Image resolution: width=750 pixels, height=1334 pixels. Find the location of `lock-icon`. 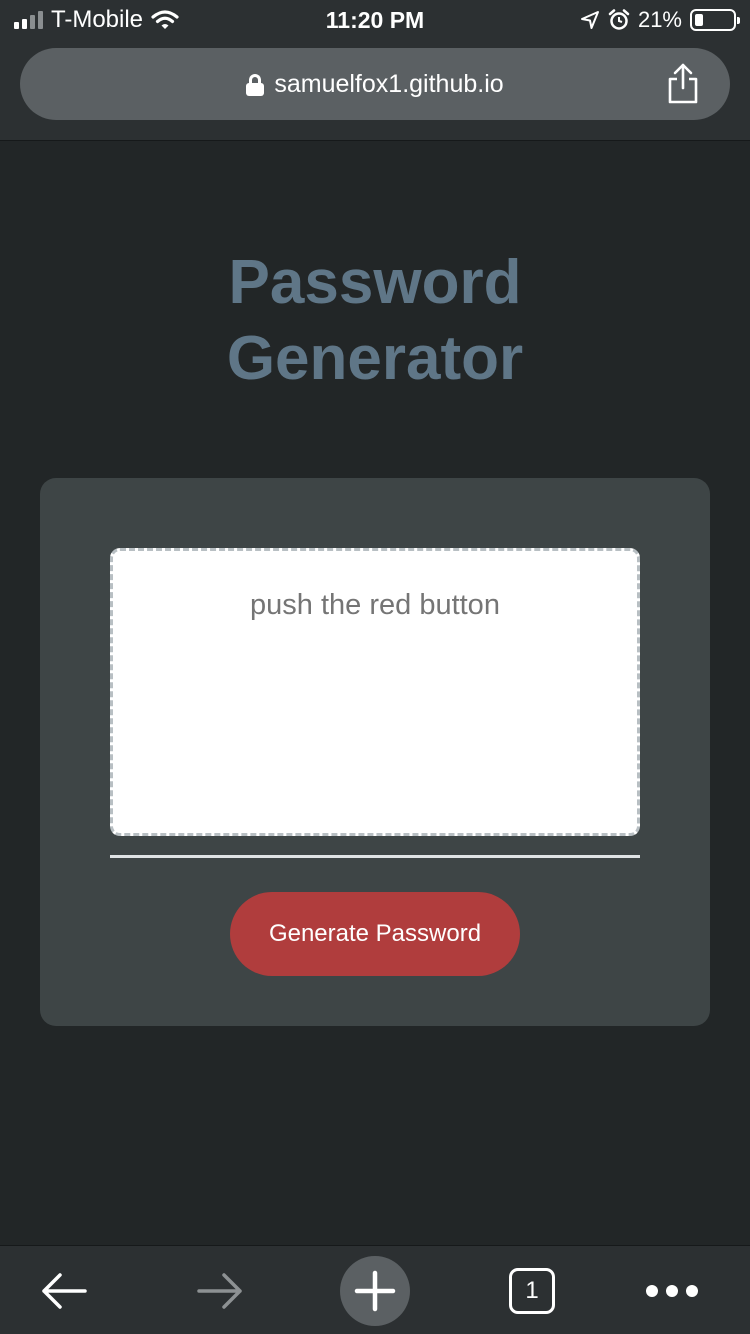

lock-icon is located at coordinates (255, 85).